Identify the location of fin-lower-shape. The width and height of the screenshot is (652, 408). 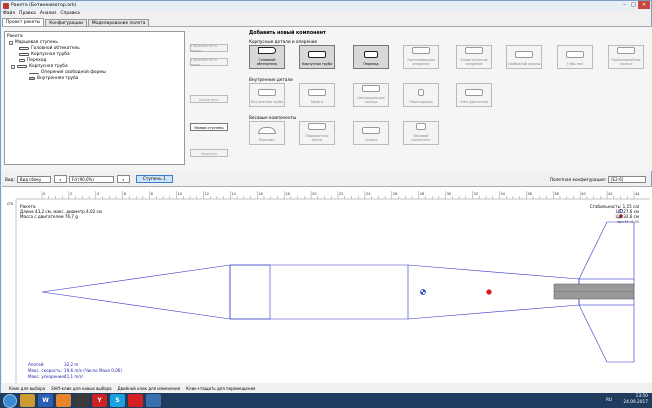
(606, 333).